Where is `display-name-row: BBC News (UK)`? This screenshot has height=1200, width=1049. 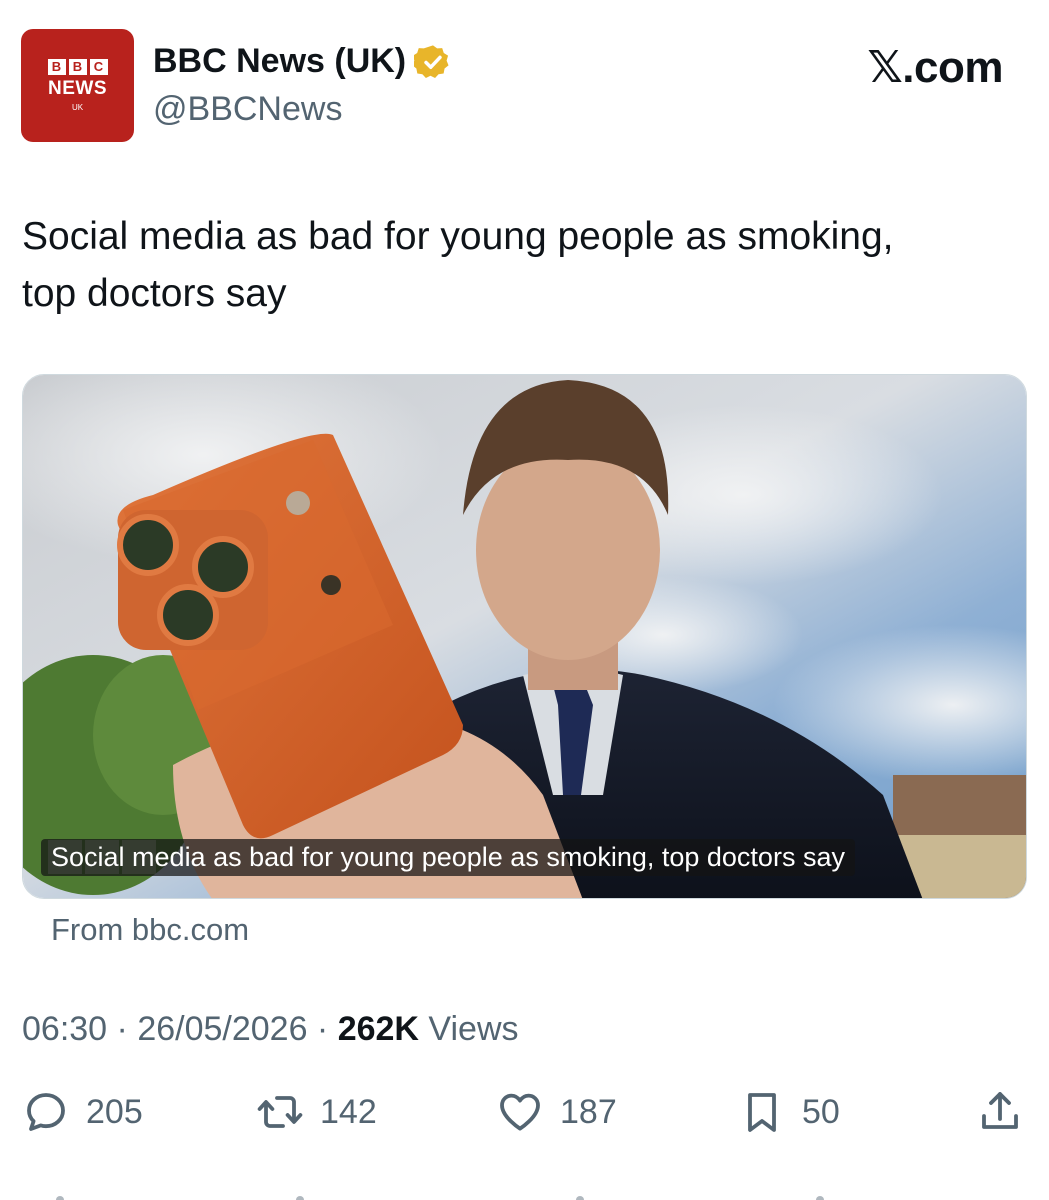
display-name-row: BBC News (UK) is located at coordinates (302, 61).